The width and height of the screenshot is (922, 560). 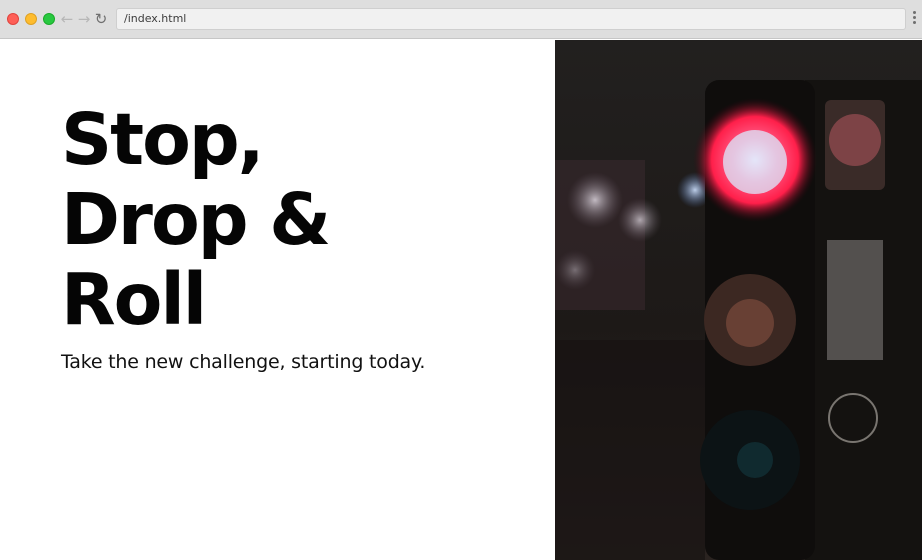 I want to click on reload-icon: ↻, so click(x=101, y=19).